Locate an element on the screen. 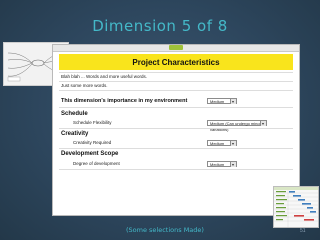 The height and width of the screenshot is (240, 320). schedule-flexibility-select: Medium (Can undergo minor variations) is located at coordinates (237, 126).